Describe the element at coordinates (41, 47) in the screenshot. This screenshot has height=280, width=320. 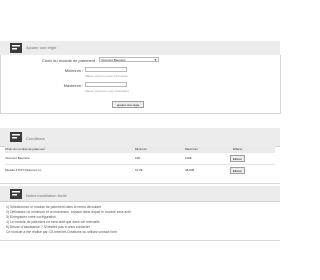
I see `add-rule-title: Ajouter une règle` at that location.